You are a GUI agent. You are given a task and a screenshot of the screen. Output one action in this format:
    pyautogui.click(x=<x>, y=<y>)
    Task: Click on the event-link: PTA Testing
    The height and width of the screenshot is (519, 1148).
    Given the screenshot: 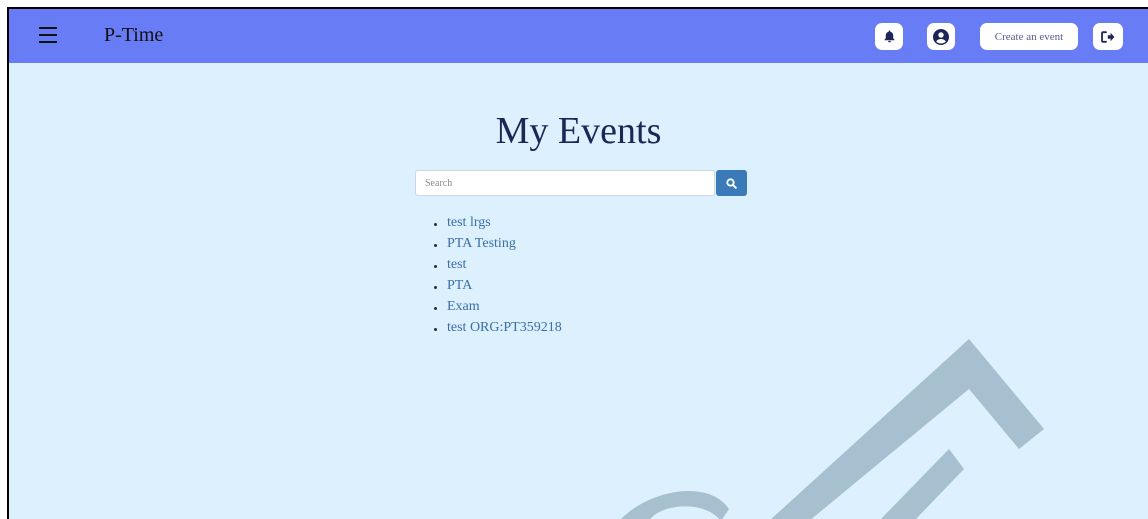 What is the action you would take?
    pyautogui.click(x=481, y=243)
    